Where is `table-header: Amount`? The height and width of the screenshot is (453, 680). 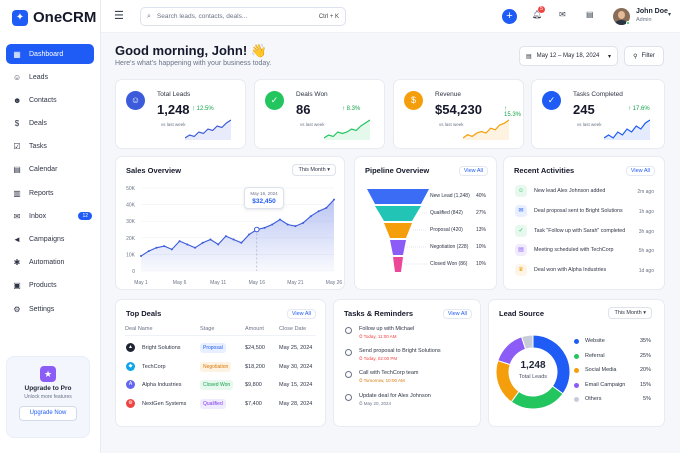 table-header: Amount is located at coordinates (254, 329).